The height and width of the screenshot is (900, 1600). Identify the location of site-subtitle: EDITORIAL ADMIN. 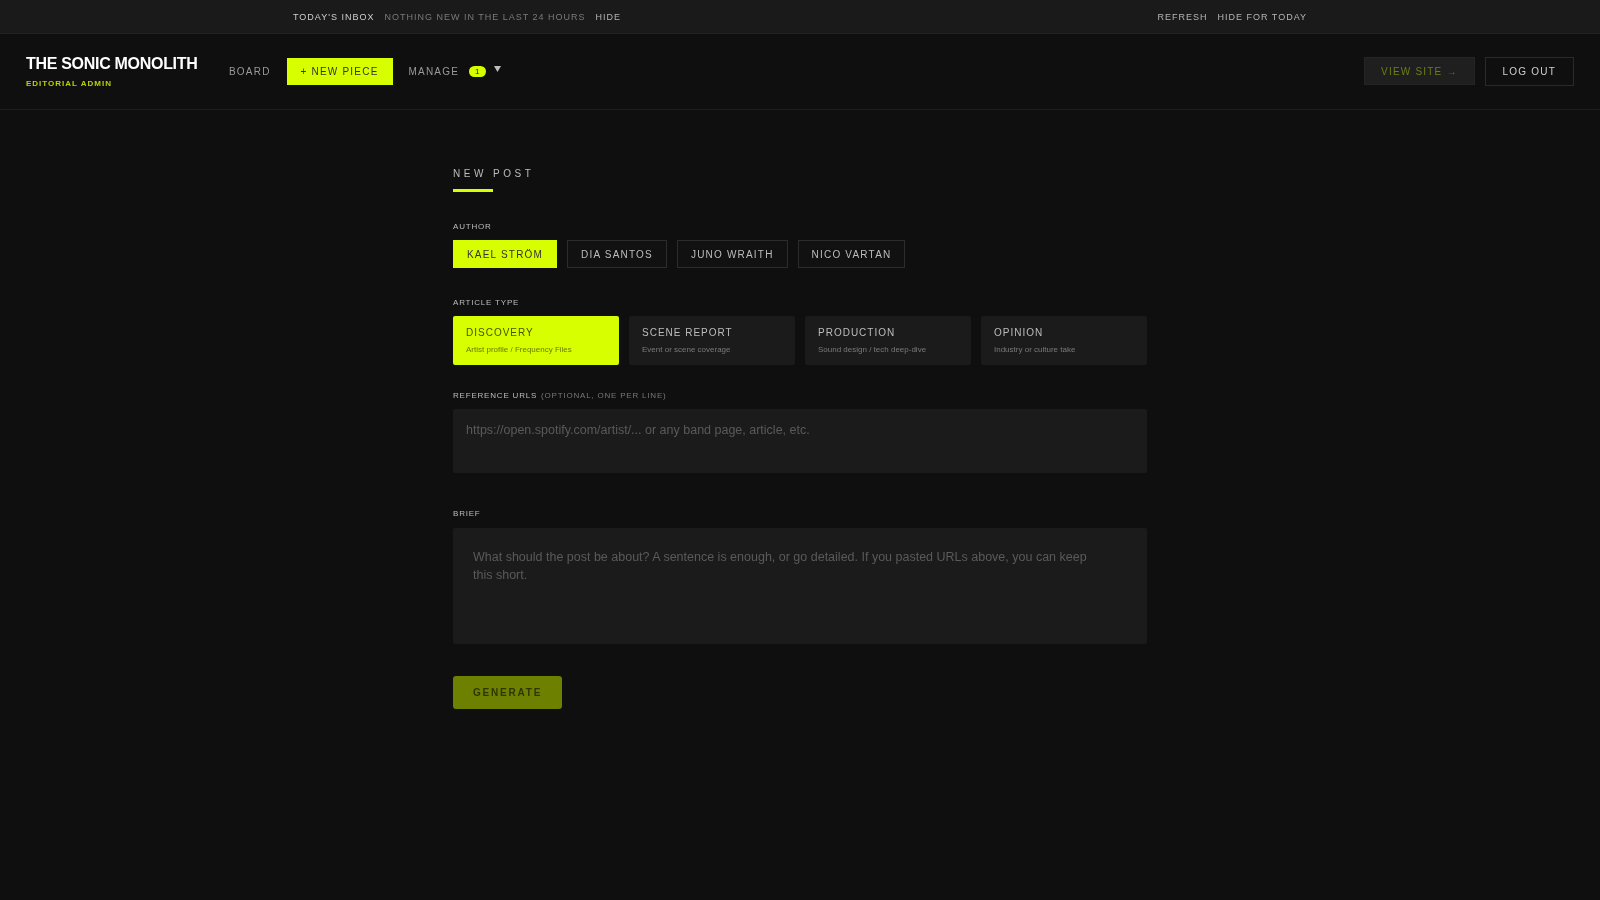
(69, 83).